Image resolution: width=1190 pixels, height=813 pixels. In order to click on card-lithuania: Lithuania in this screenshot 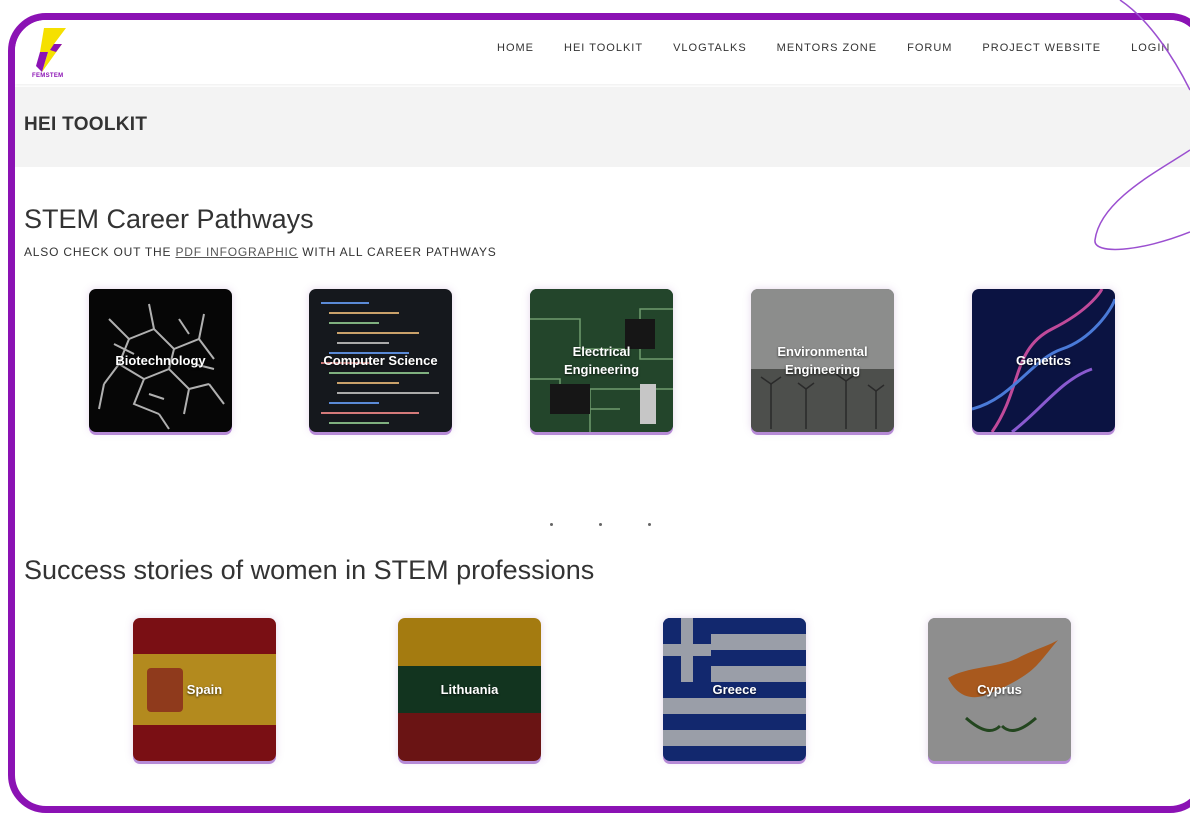, I will do `click(469, 689)`.